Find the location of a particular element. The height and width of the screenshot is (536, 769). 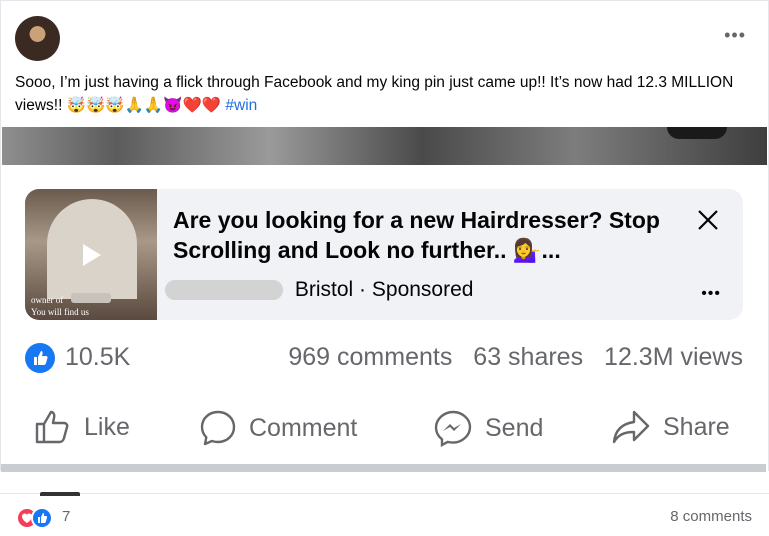

comment-label: Comment is located at coordinates (303, 427).